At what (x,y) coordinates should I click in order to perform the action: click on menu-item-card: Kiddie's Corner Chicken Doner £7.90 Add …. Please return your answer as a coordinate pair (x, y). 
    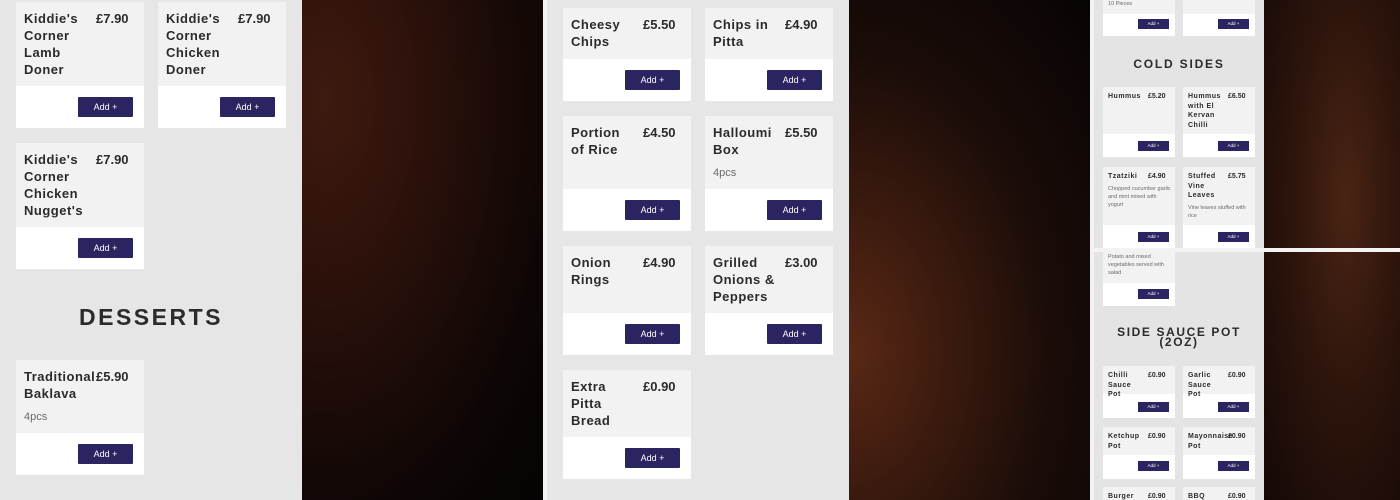
    Looking at the image, I should click on (222, 65).